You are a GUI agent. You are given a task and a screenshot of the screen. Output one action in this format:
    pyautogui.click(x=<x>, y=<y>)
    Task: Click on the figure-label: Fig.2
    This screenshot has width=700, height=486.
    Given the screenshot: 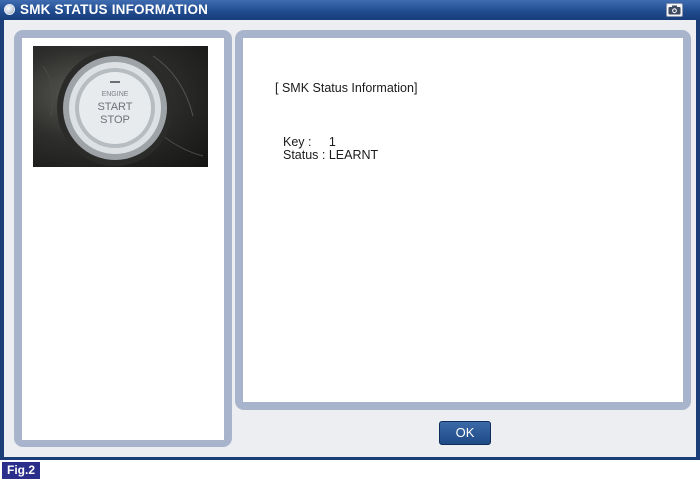 What is the action you would take?
    pyautogui.click(x=21, y=470)
    